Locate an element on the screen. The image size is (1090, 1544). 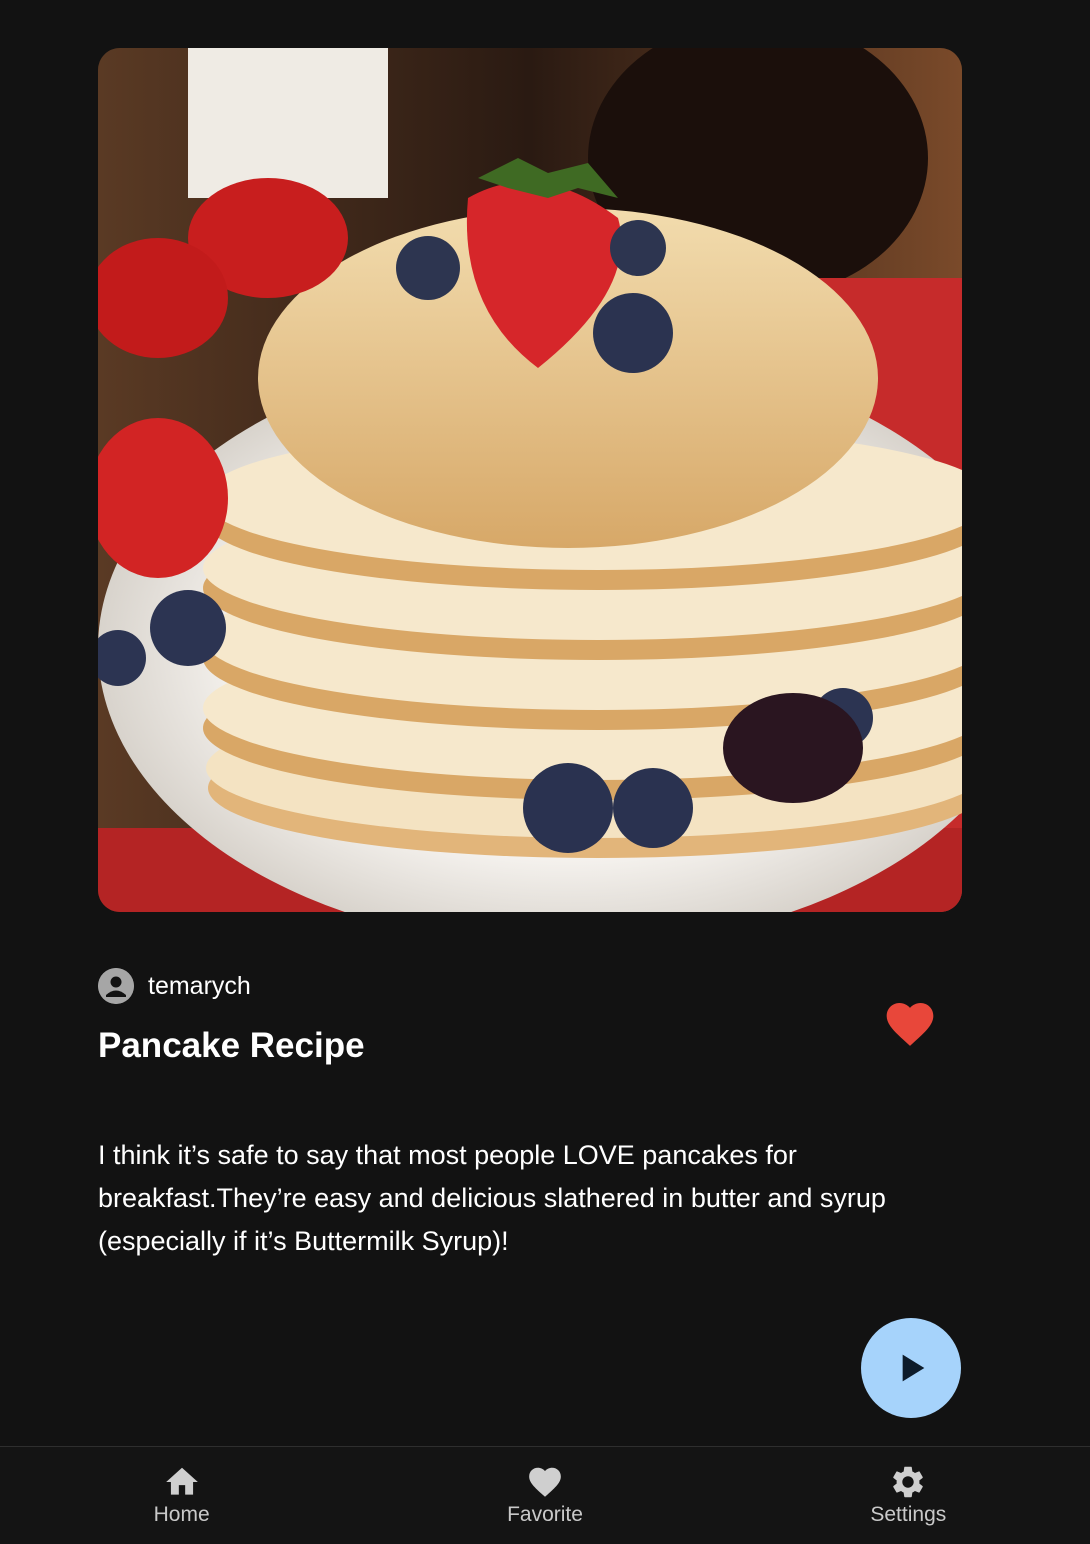
nav-item-home: Home is located at coordinates (181, 1495).